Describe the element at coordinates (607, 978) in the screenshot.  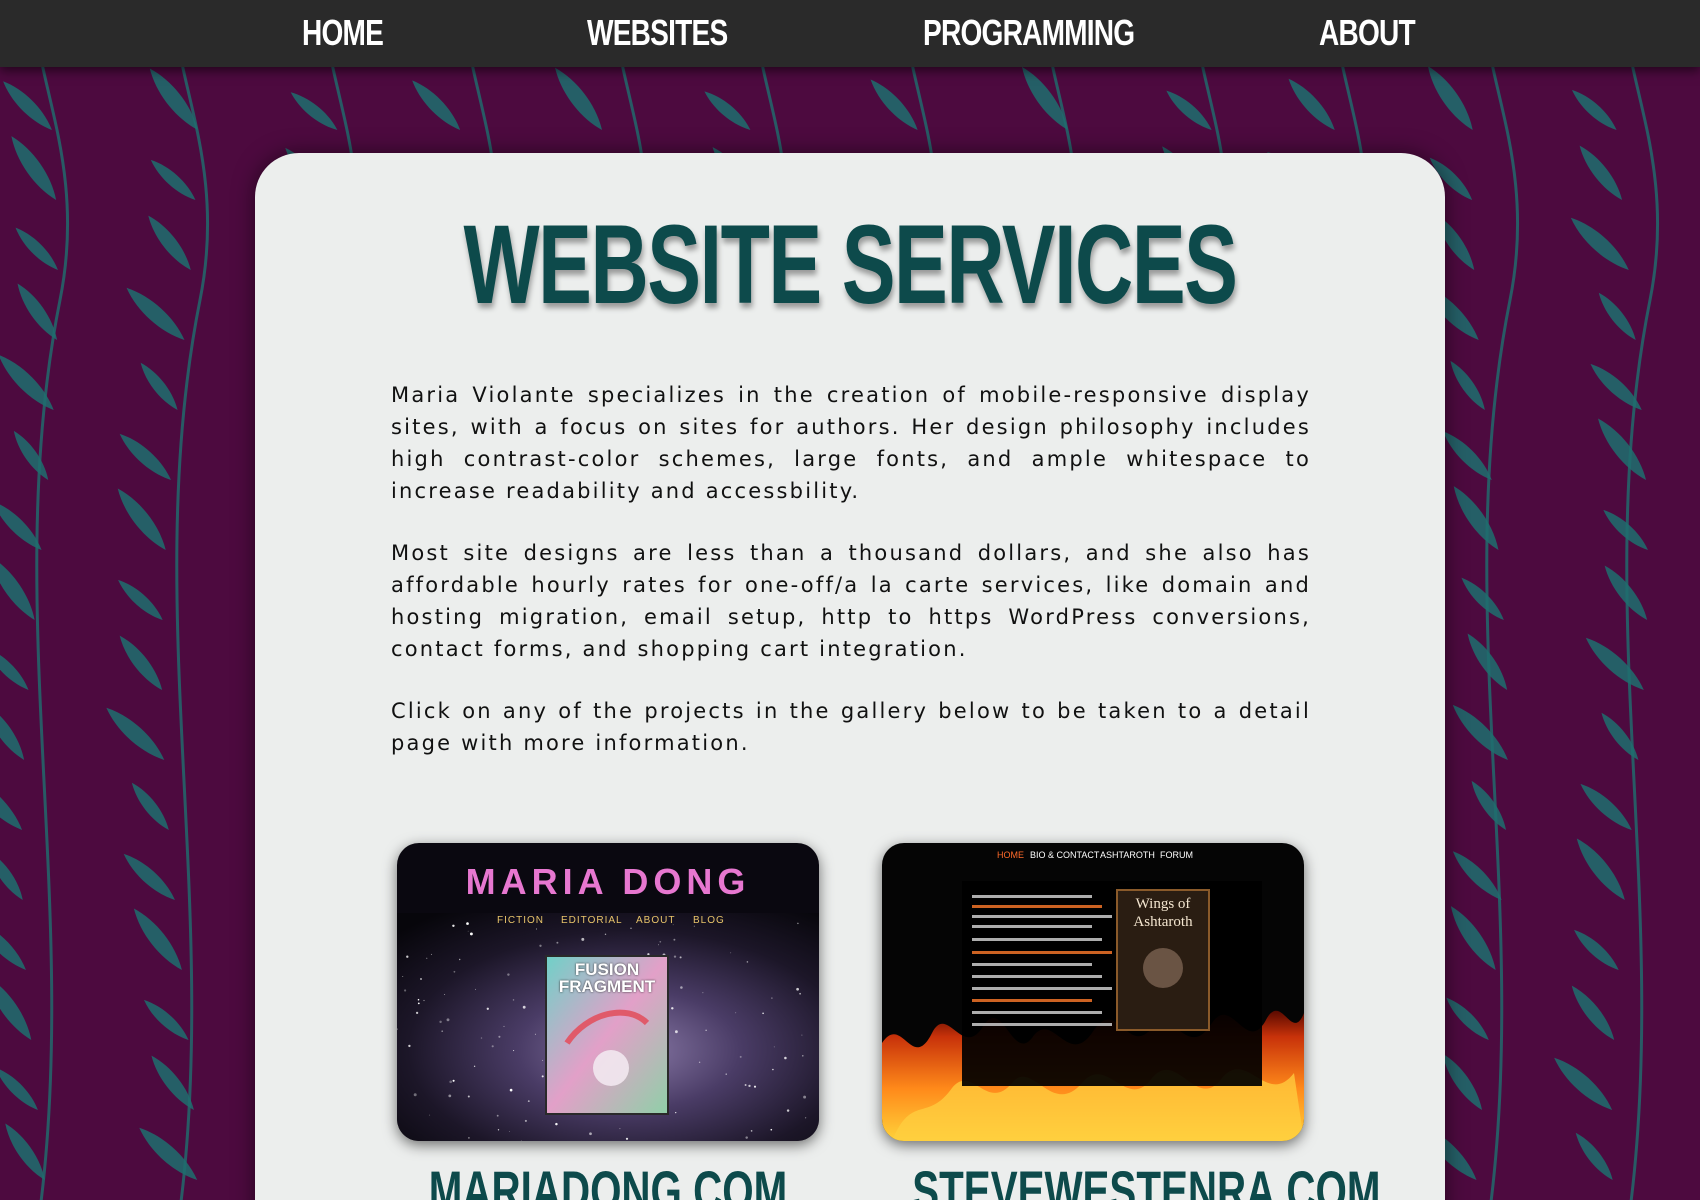
I see `thumb-cover-title: FUSION FRAGMENT` at that location.